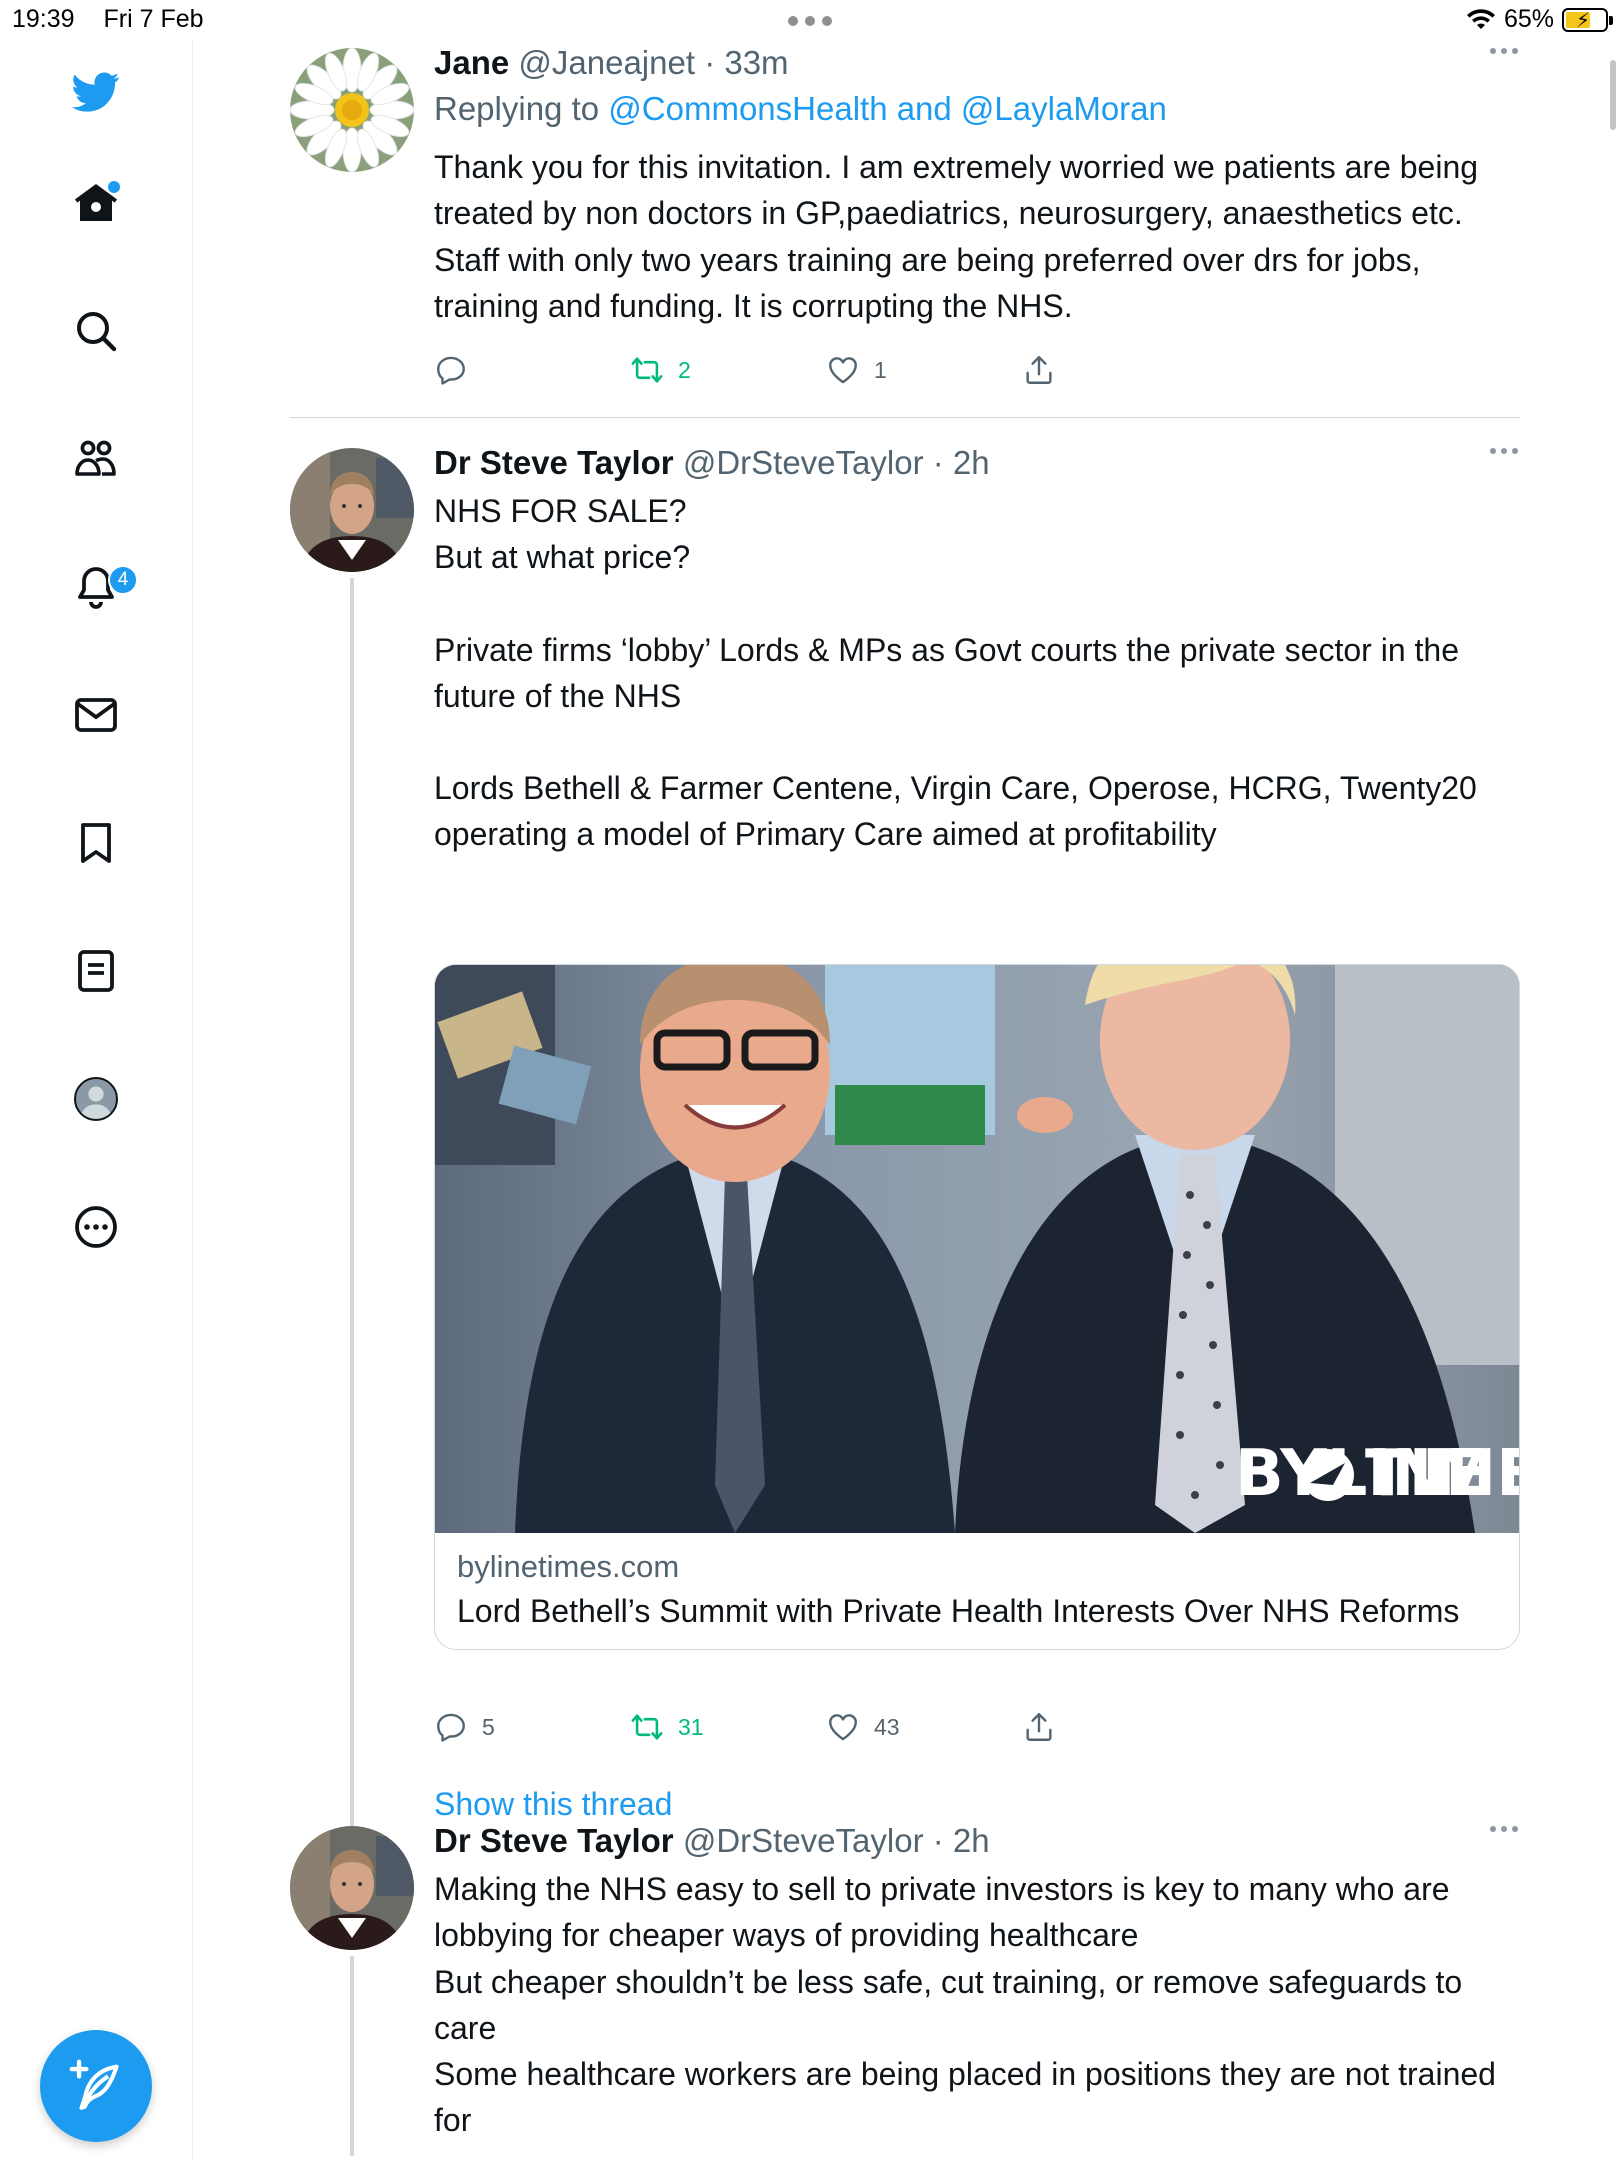 Image resolution: width=1620 pixels, height=2160 pixels. What do you see at coordinates (553, 1804) in the screenshot?
I see `show-thread-link: Show this thread` at bounding box center [553, 1804].